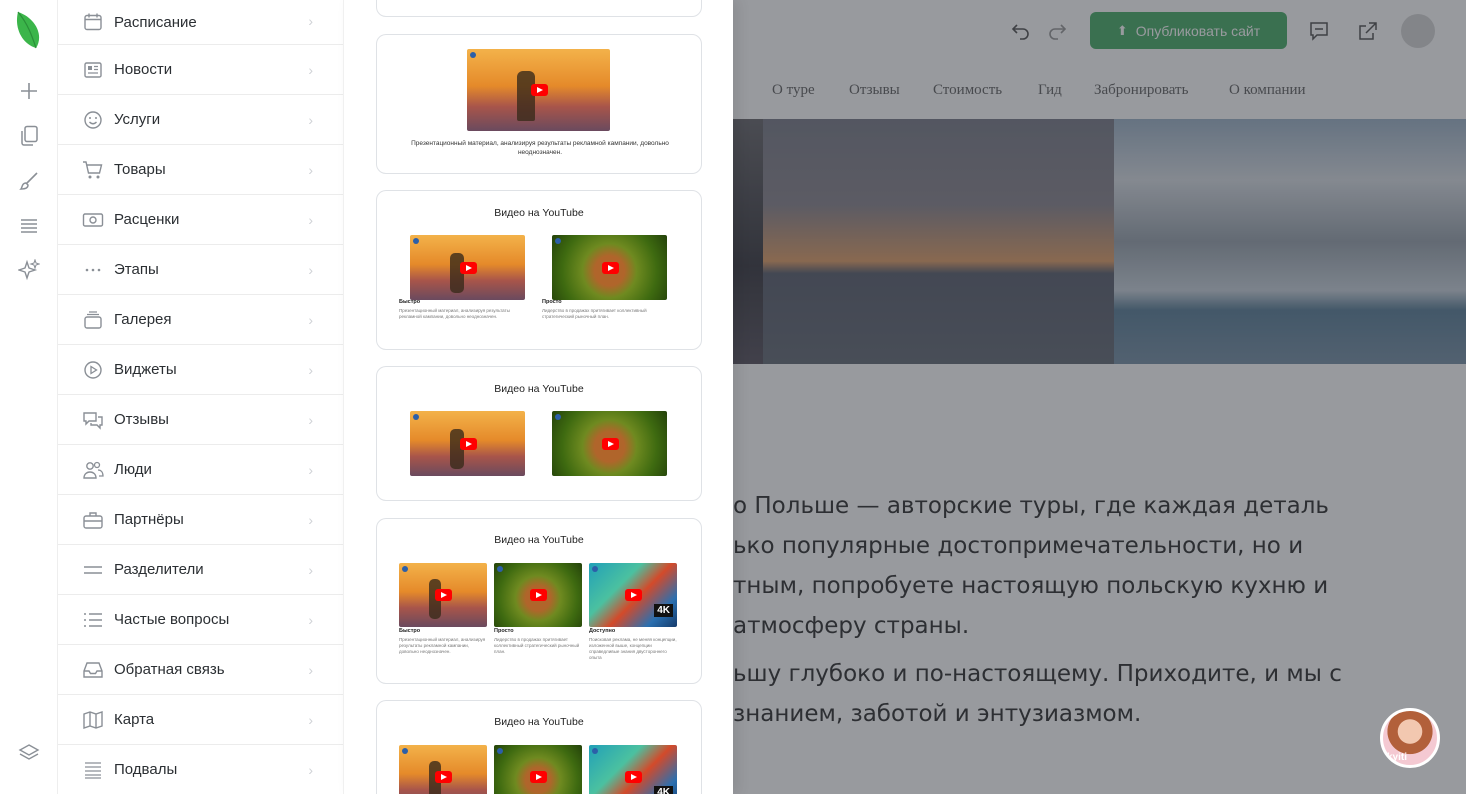 Image resolution: width=1466 pixels, height=794 pixels. Describe the element at coordinates (539, 8) in the screenshot. I see `template-card` at that location.